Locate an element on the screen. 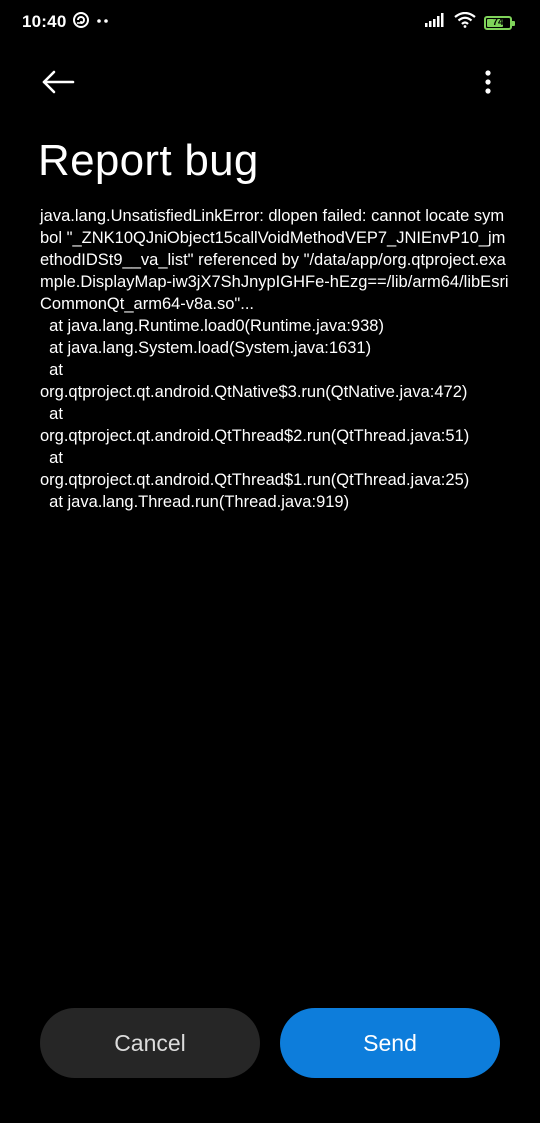 This screenshot has width=540, height=1123. status-time: 10:40 is located at coordinates (44, 21).